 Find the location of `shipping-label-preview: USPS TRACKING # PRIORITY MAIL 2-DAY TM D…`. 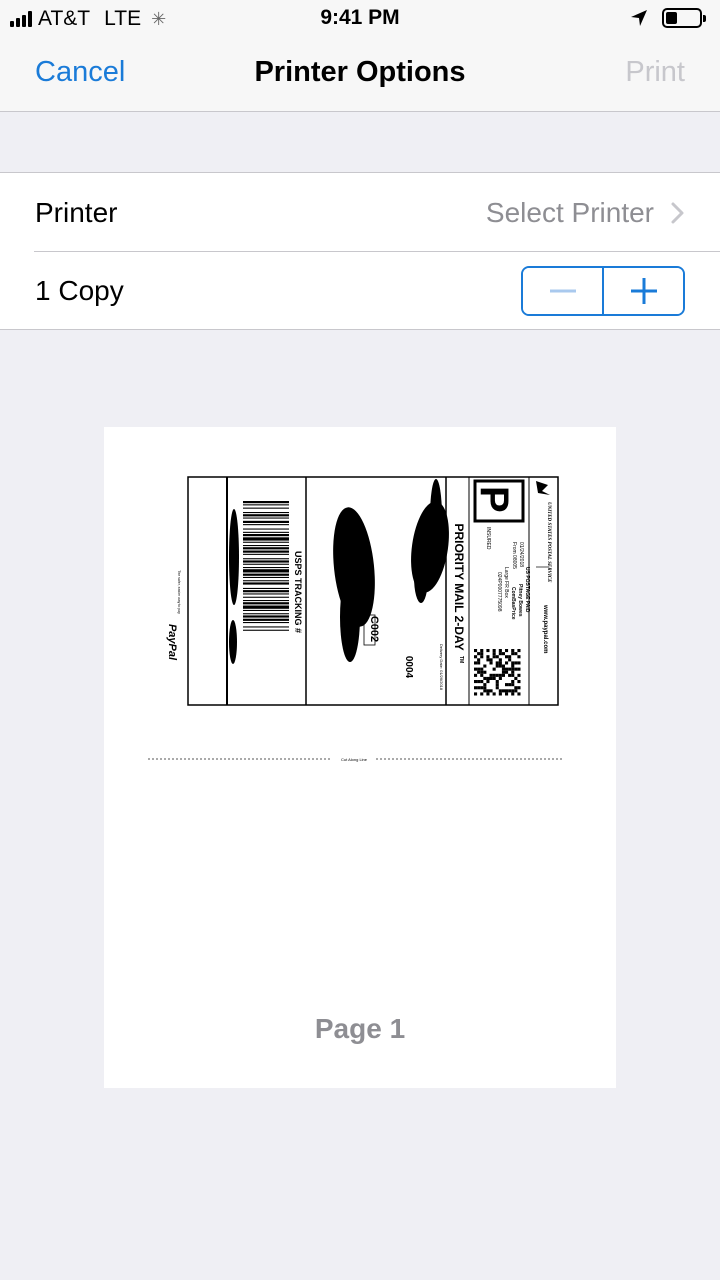

shipping-label-preview: USPS TRACKING # PRIORITY MAIL 2-DAY TM D… is located at coordinates (355, 619).